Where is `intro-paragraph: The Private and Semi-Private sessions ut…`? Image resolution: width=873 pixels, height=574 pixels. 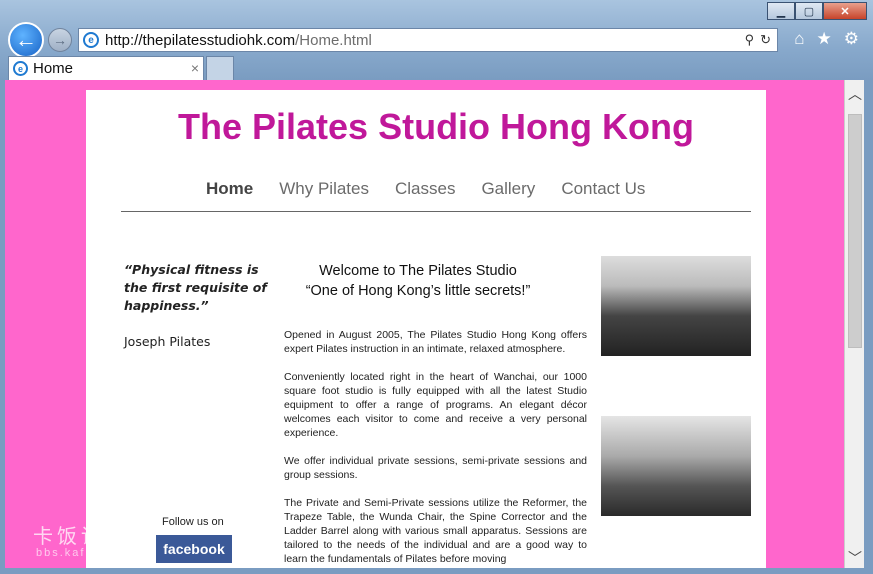
intro-paragraph: The Private and Semi-Private sessions ut… is located at coordinates (435, 531).